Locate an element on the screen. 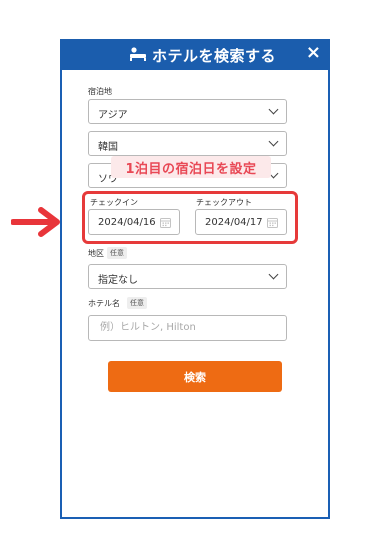 This screenshot has width=390, height=550. country-select: 韓国 is located at coordinates (187, 143).